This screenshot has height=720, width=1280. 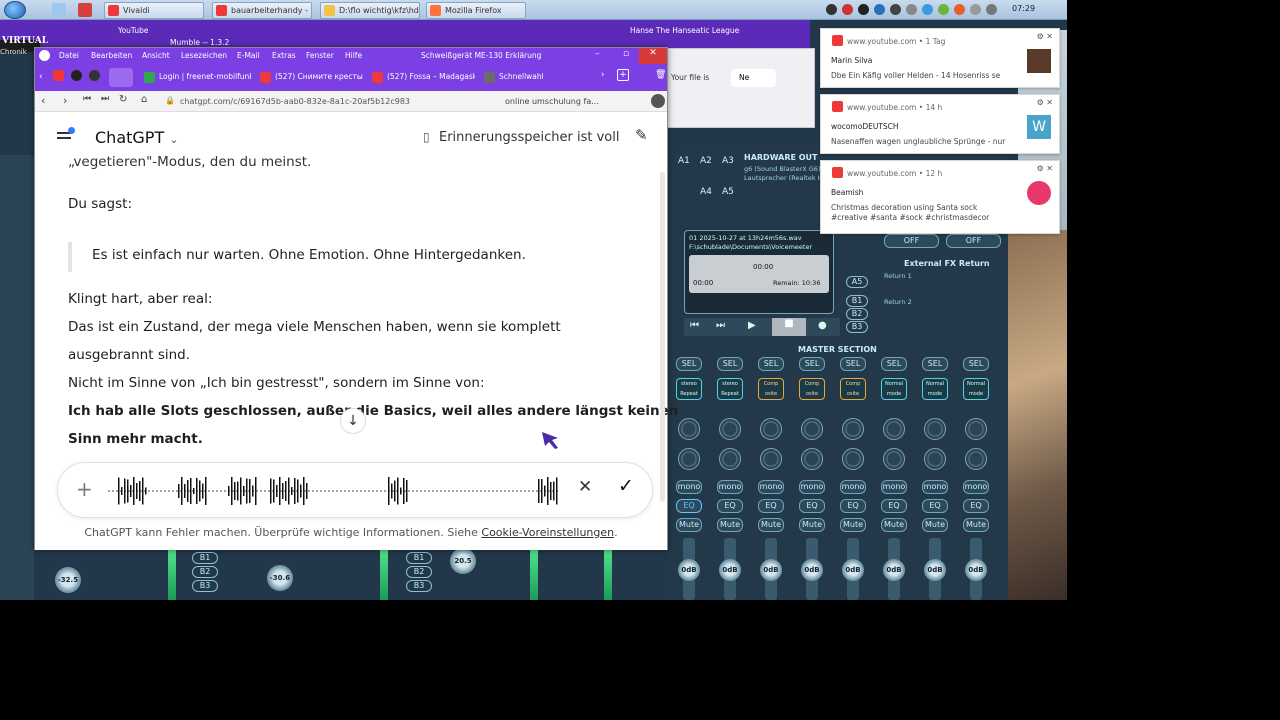 What do you see at coordinates (58, 75) in the screenshot?
I see `pinned-tab-youtube` at bounding box center [58, 75].